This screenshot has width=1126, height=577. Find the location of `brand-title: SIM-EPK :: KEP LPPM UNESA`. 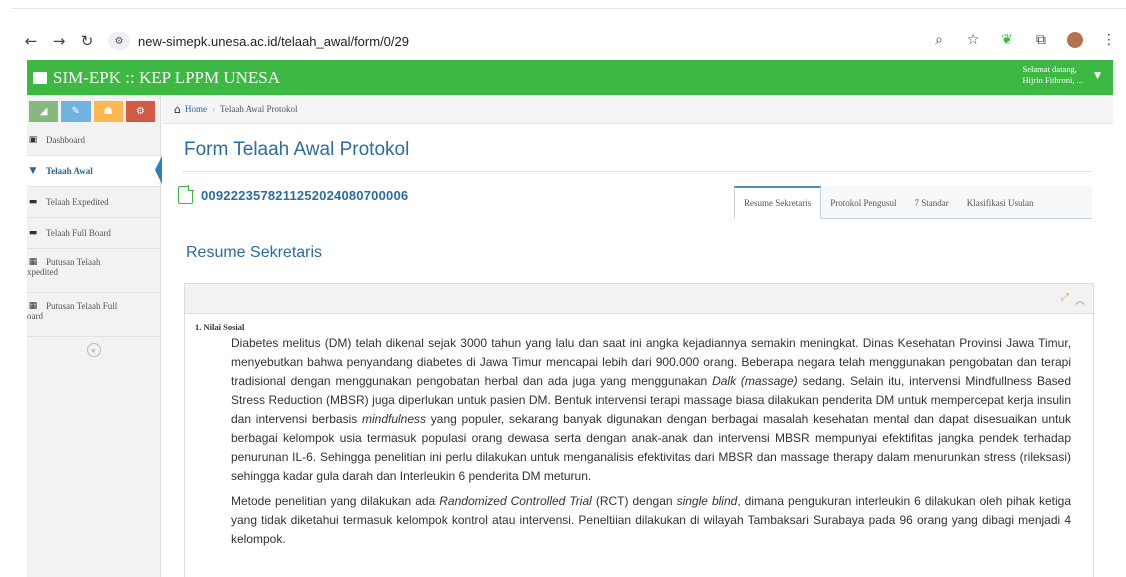

brand-title: SIM-EPK :: KEP LPPM UNESA is located at coordinates (167, 77).